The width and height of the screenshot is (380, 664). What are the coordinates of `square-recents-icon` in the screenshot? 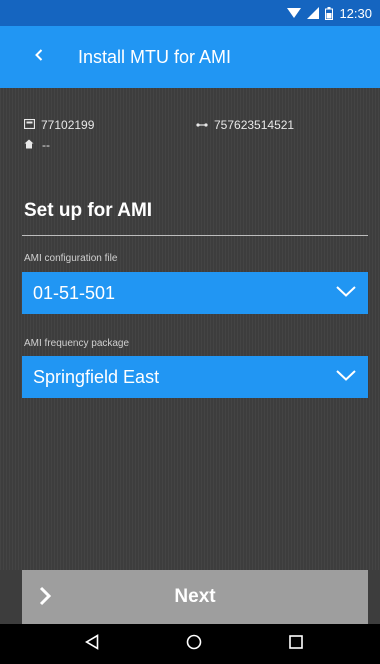 It's located at (296, 644).